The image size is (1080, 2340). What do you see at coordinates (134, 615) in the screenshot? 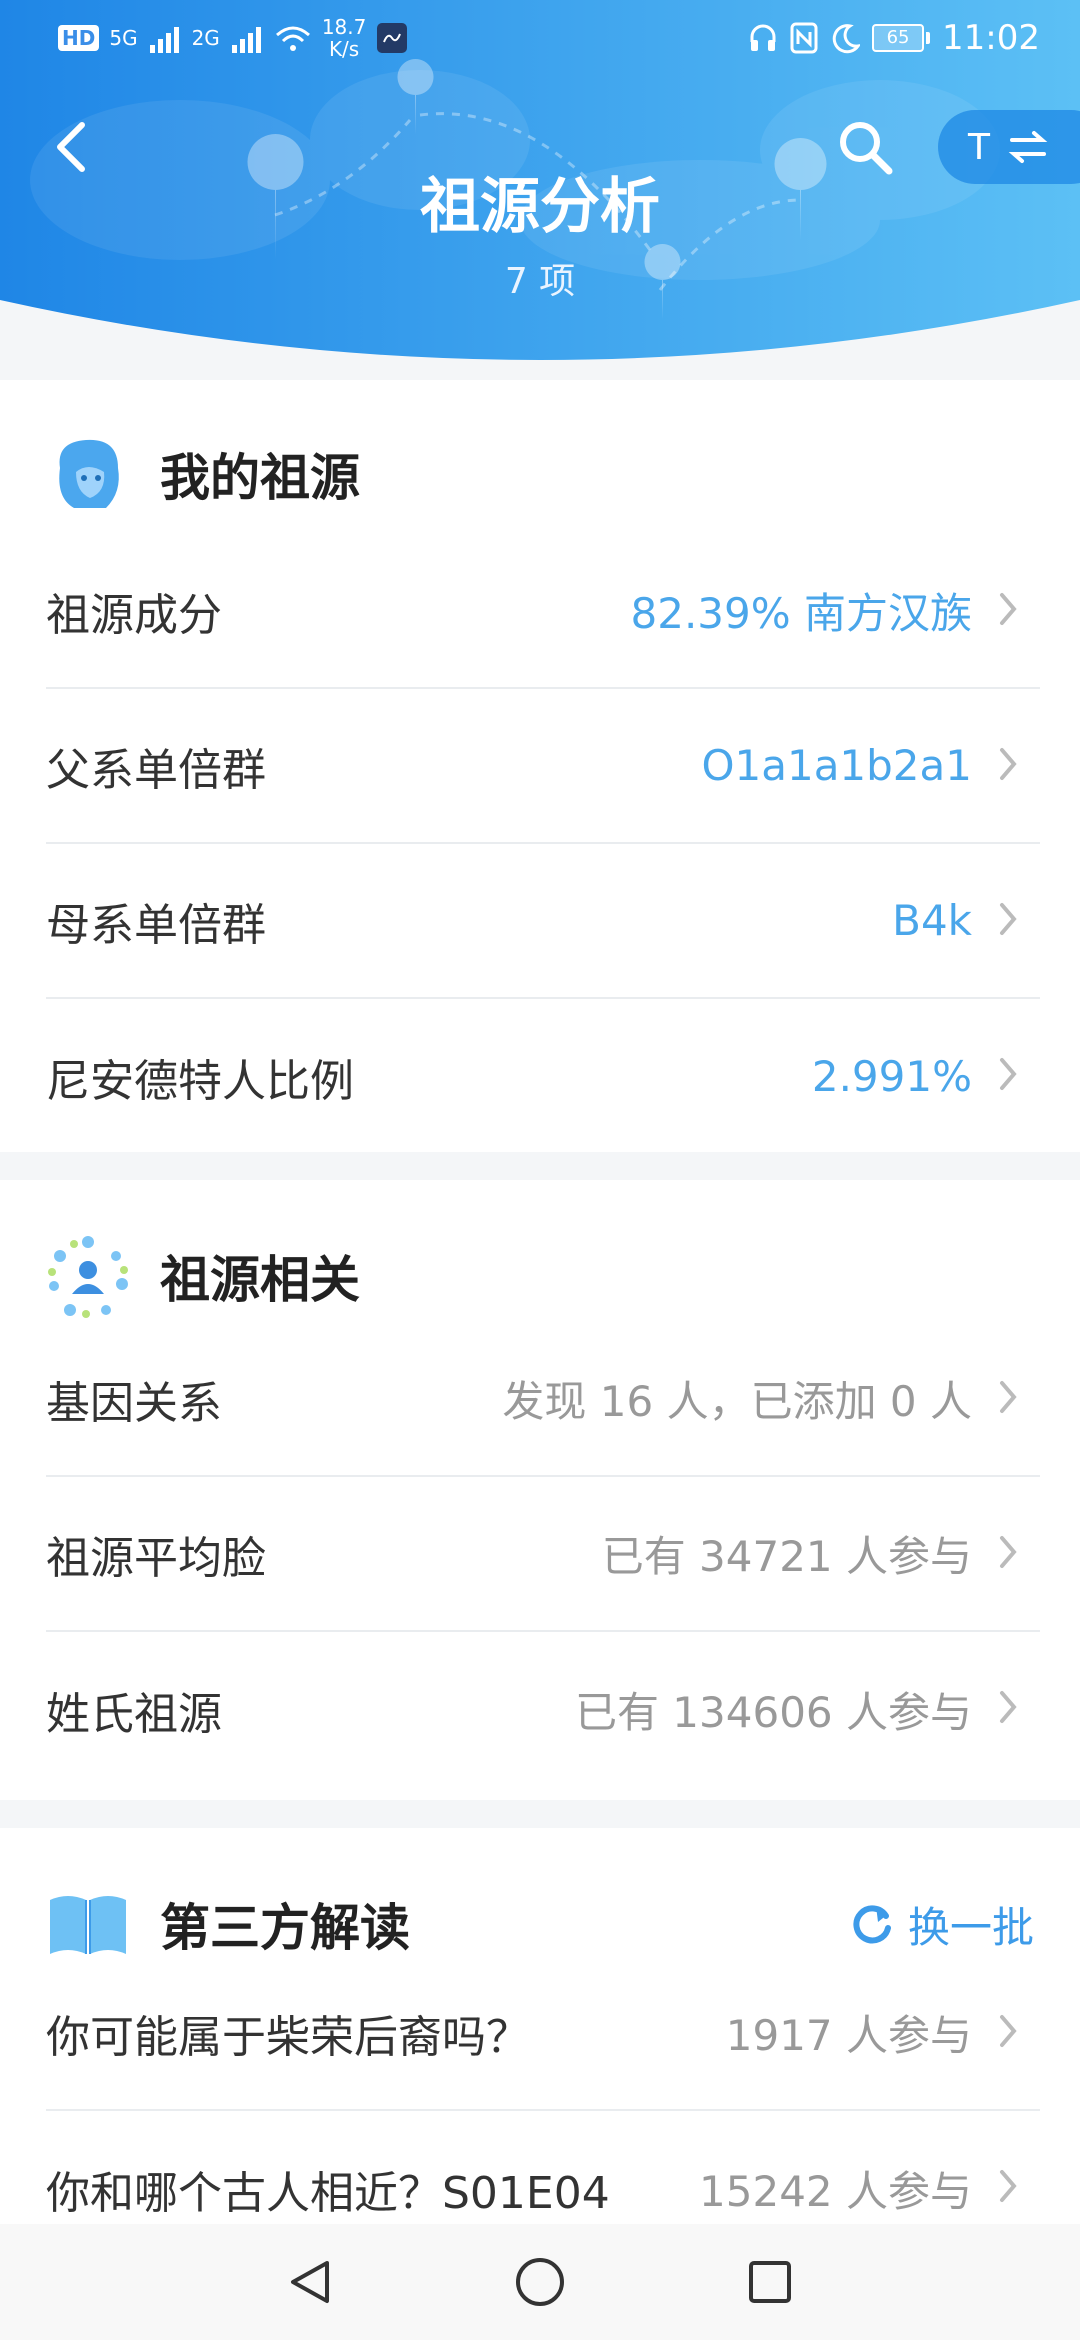
I see `row-label: 祖源成分` at bounding box center [134, 615].